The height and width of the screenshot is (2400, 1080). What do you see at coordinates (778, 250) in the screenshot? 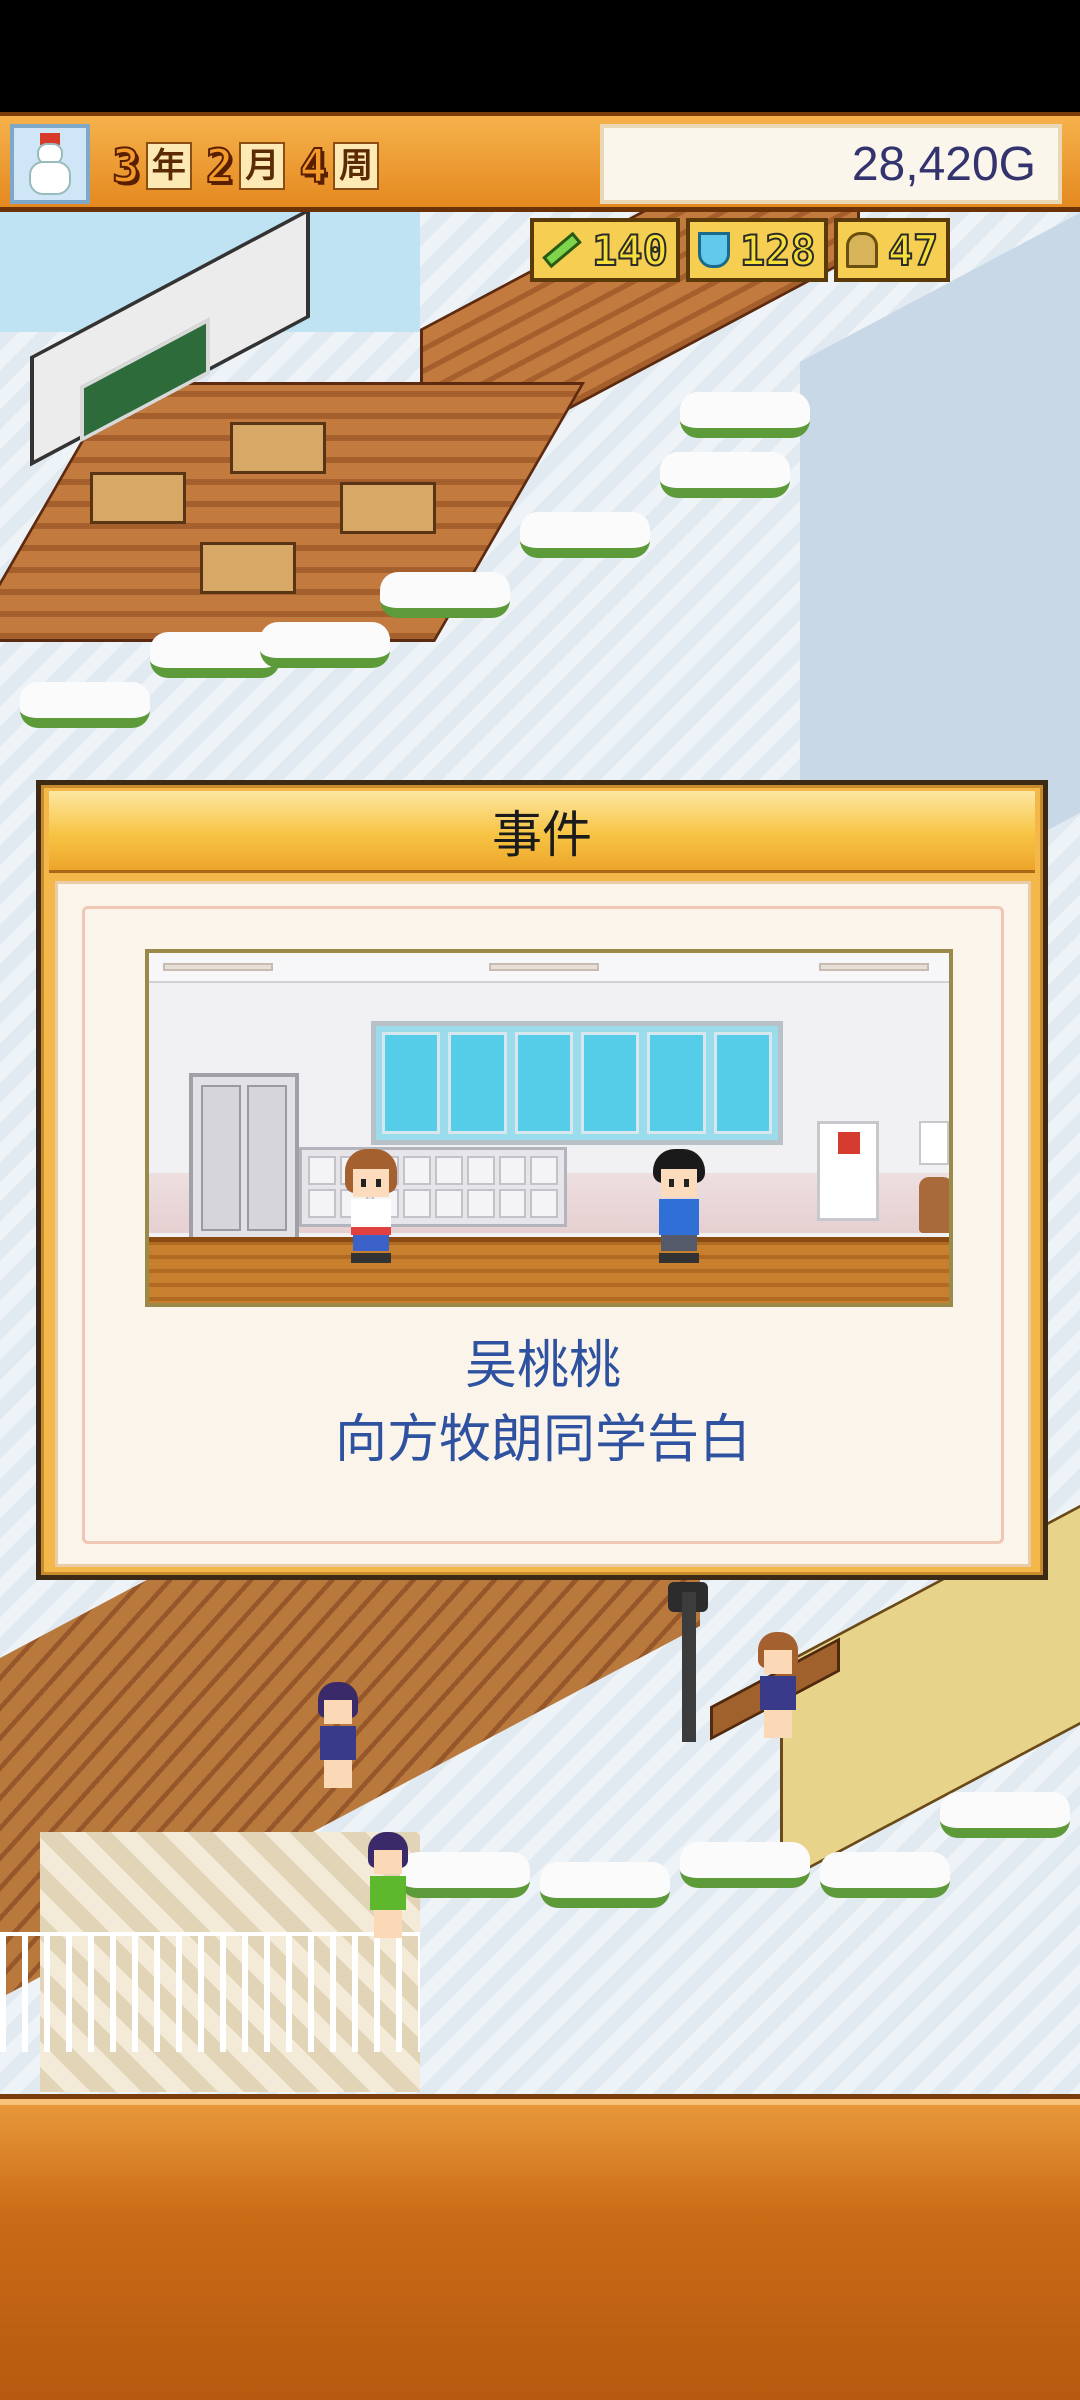
I see `flask-value: 128` at bounding box center [778, 250].